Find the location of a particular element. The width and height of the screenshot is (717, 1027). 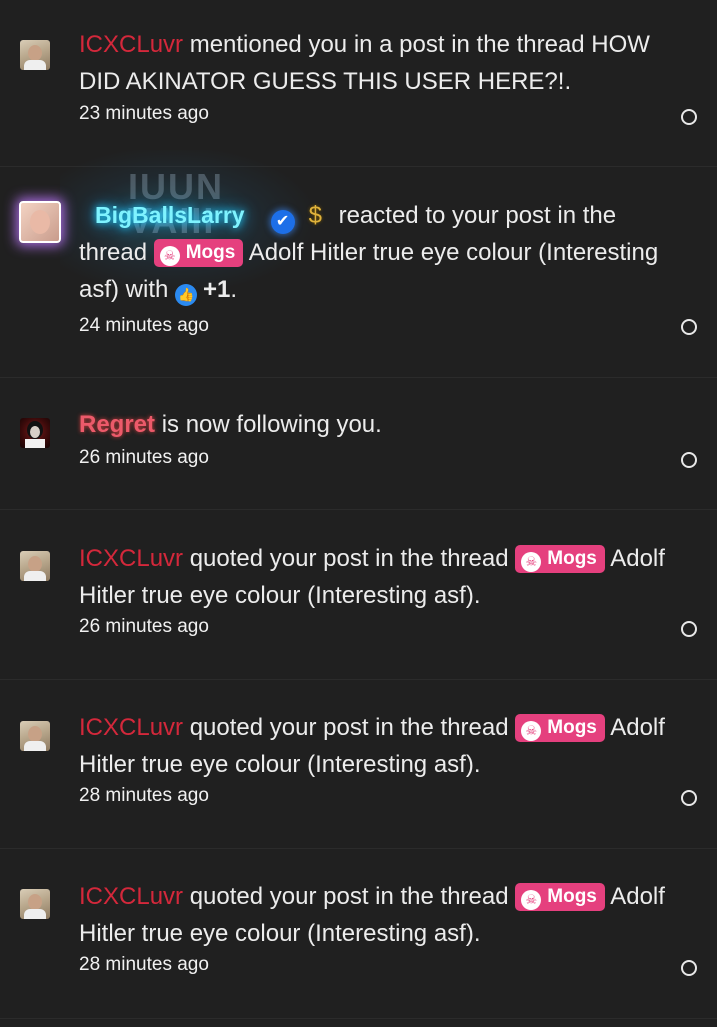

notification-text: Regret is now following you. is located at coordinates (383, 424).